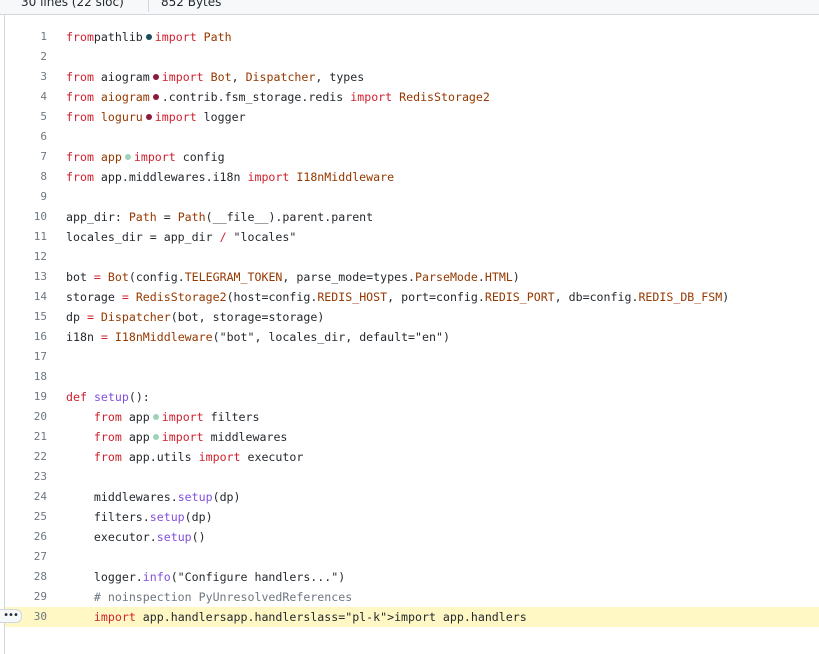 The image size is (819, 654). I want to click on code-text: frompathlib import Path, so click(149, 37).